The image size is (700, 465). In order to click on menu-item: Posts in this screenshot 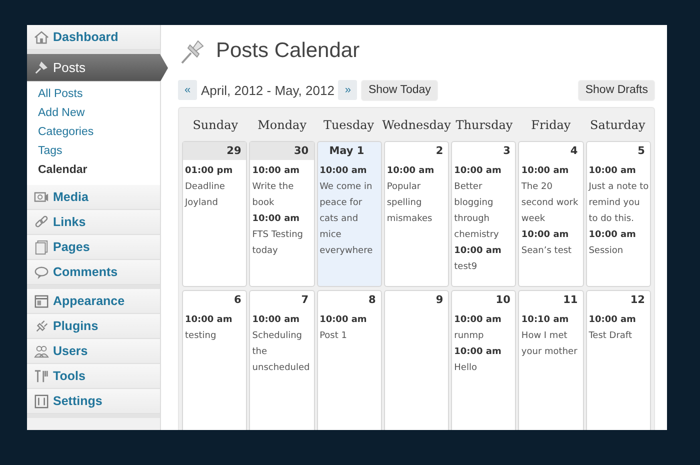, I will do `click(97, 68)`.